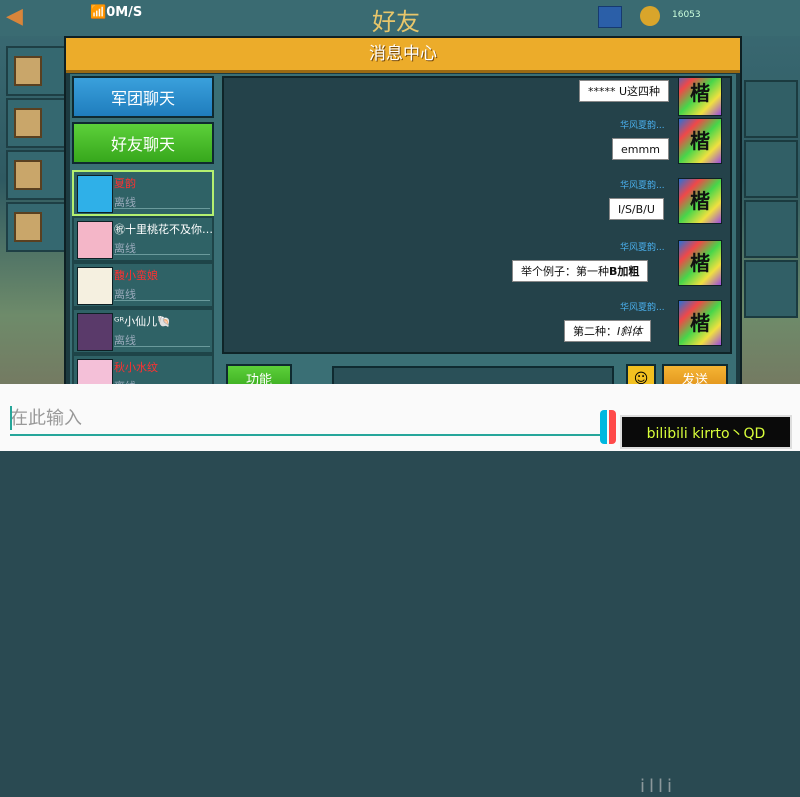 The width and height of the screenshot is (800, 797). I want to click on tab-team-chat: 军团聊天, so click(143, 97).